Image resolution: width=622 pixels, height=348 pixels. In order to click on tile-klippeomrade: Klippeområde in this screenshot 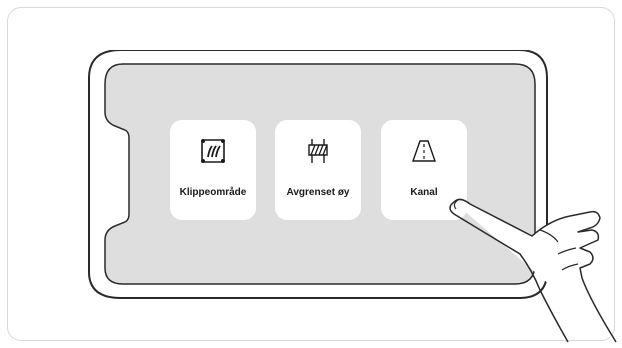, I will do `click(213, 170)`.